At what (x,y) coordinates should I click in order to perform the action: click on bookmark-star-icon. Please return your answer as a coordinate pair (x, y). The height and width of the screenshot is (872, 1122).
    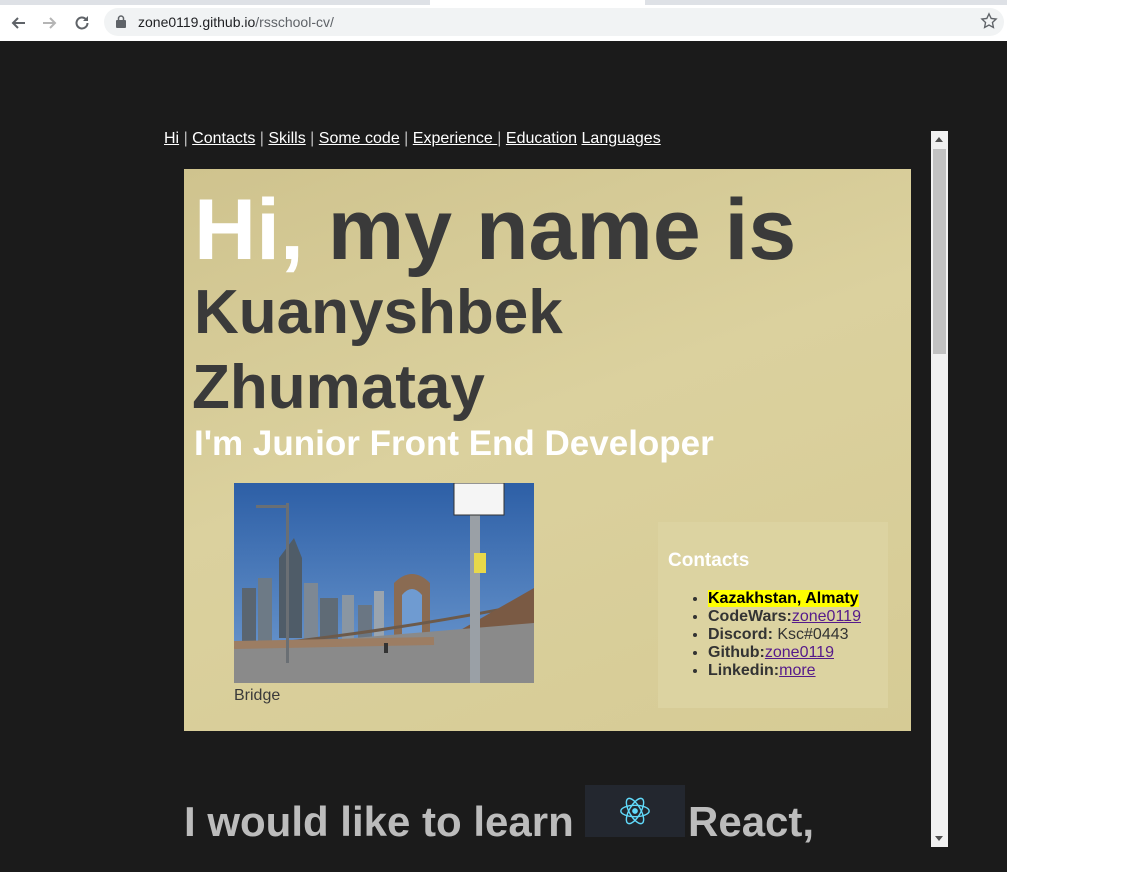
    Looking at the image, I should click on (989, 21).